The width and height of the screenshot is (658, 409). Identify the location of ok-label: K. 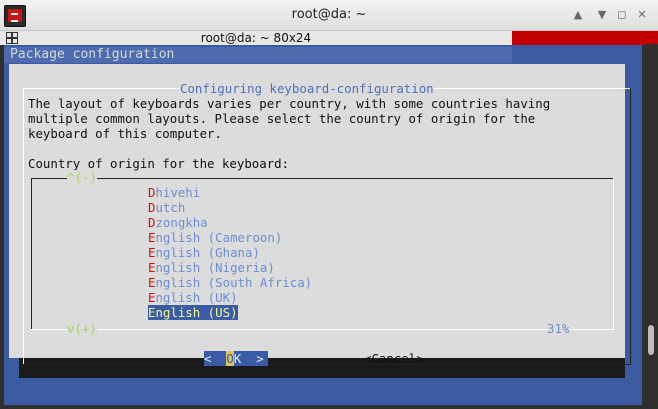
(237, 358).